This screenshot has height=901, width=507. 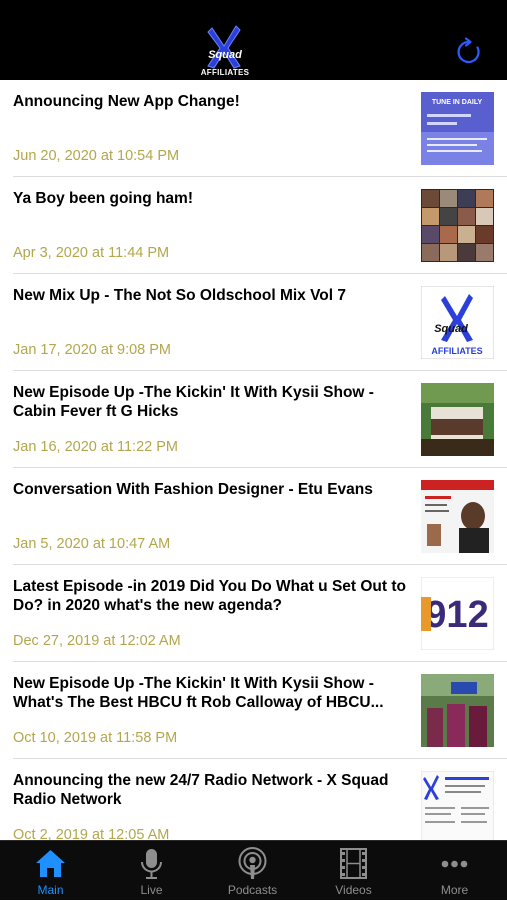 What do you see at coordinates (353, 890) in the screenshot?
I see `tab-label: Videos` at bounding box center [353, 890].